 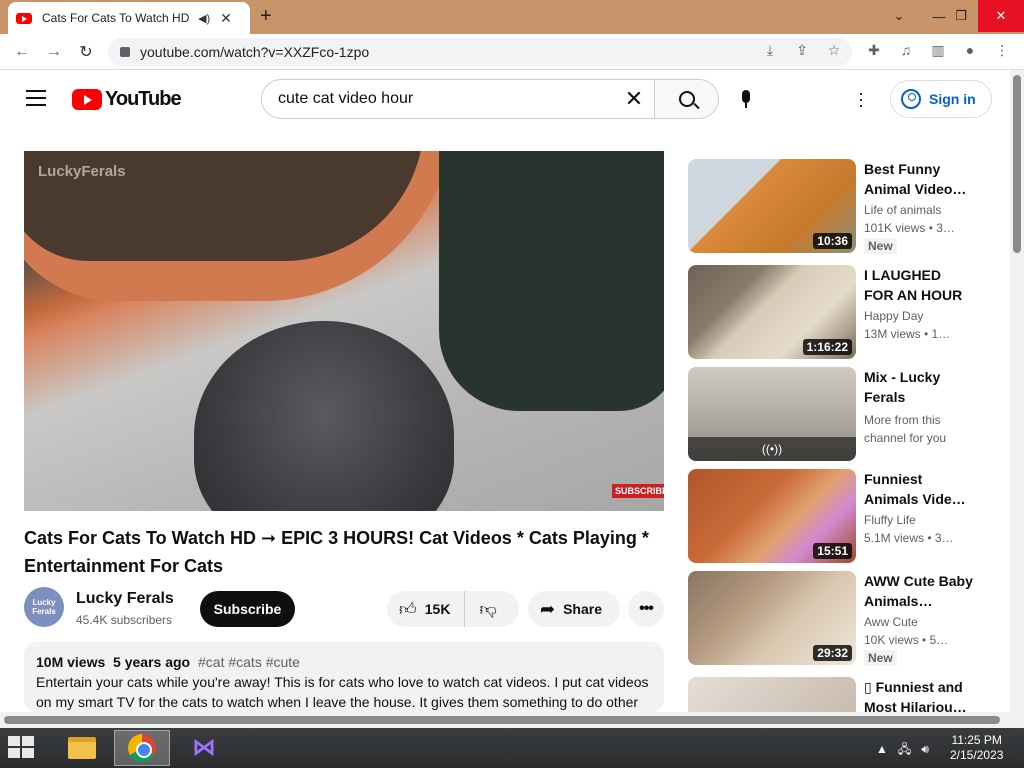 What do you see at coordinates (124, 620) in the screenshot?
I see `subscriber-count: 45.4K subscribers` at bounding box center [124, 620].